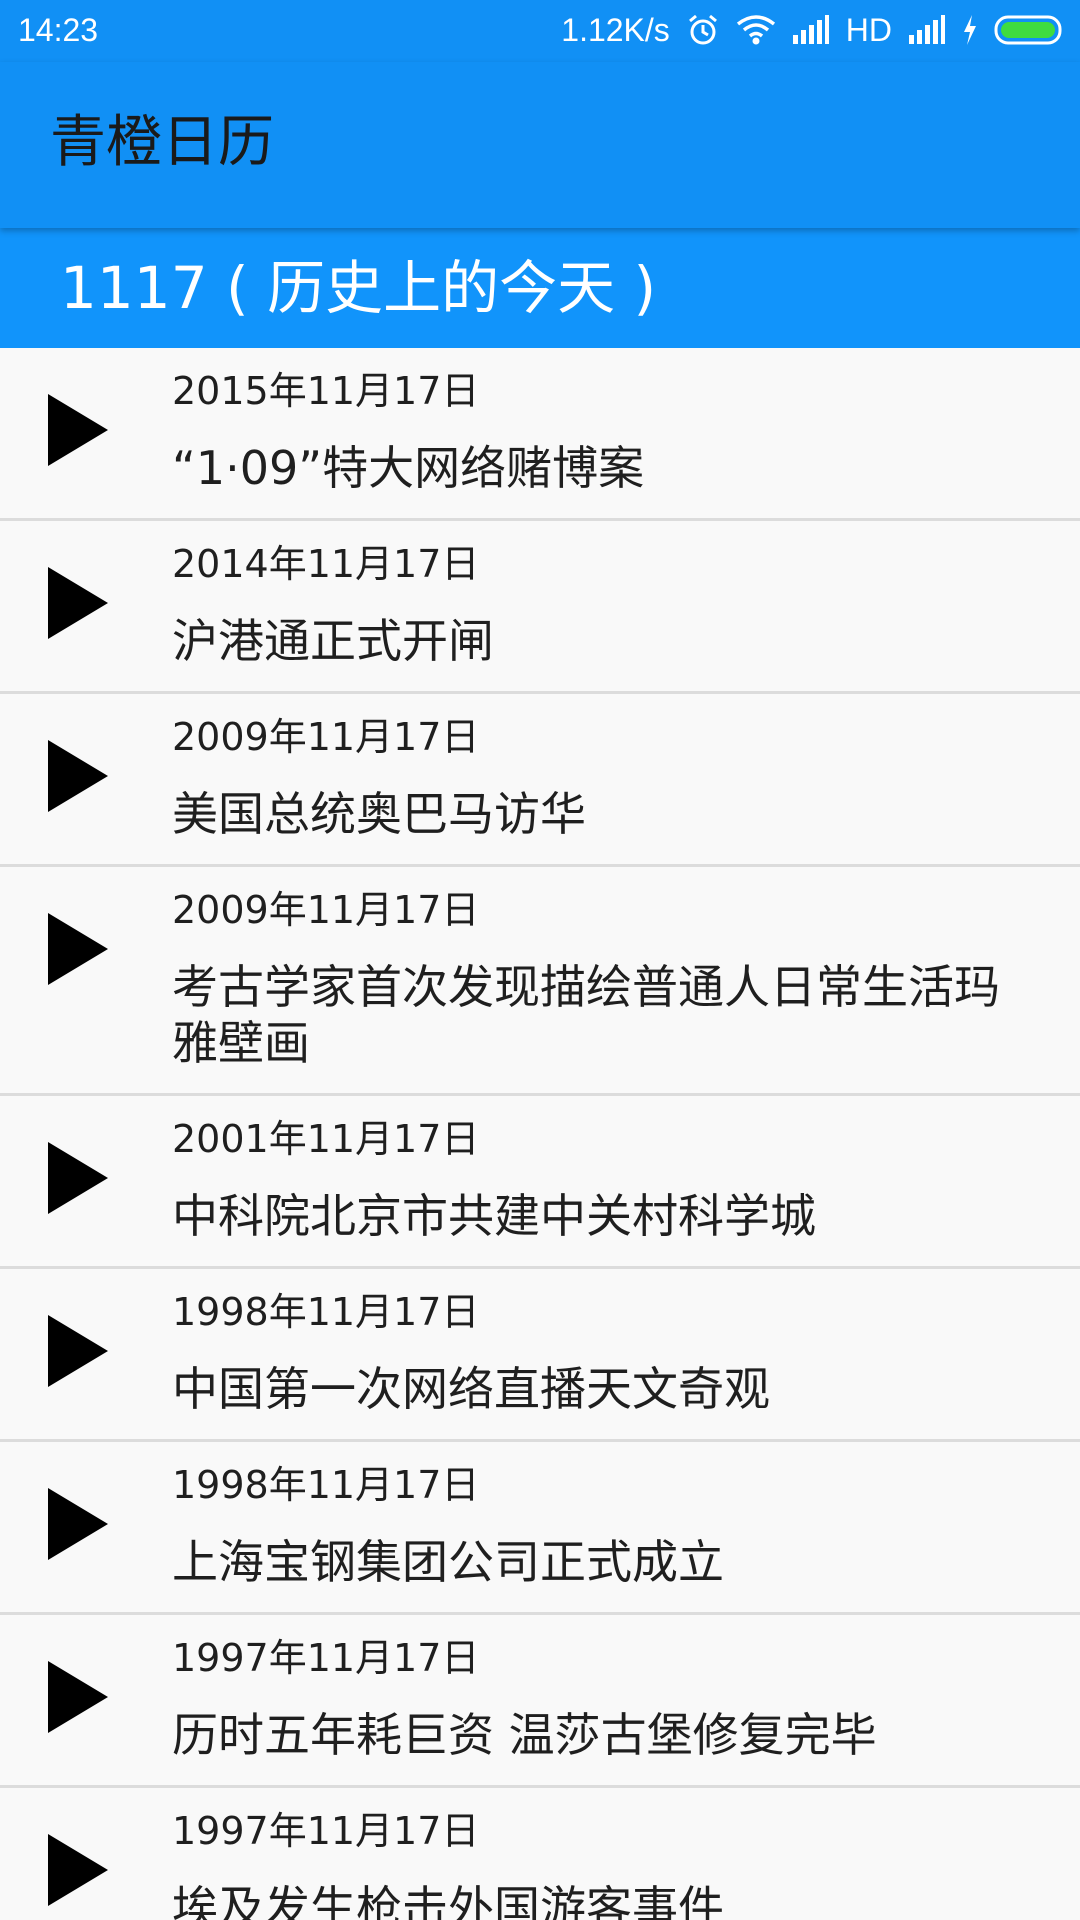 Image resolution: width=1080 pixels, height=1920 pixels. I want to click on status-bar: 14:23 1.12K/s HD, so click(540, 31).